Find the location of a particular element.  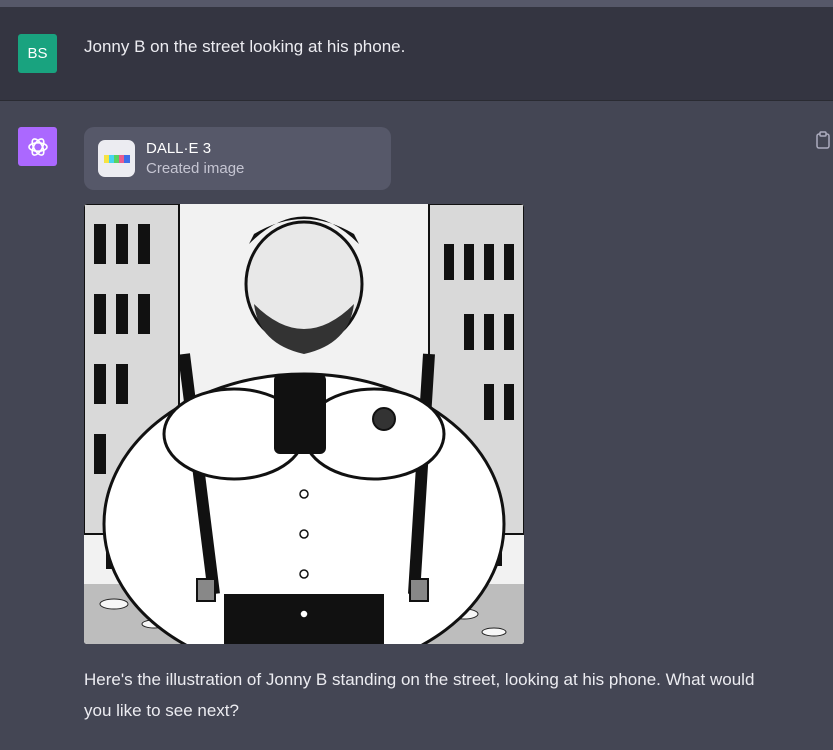

tool-subtitle: Created image is located at coordinates (195, 168).